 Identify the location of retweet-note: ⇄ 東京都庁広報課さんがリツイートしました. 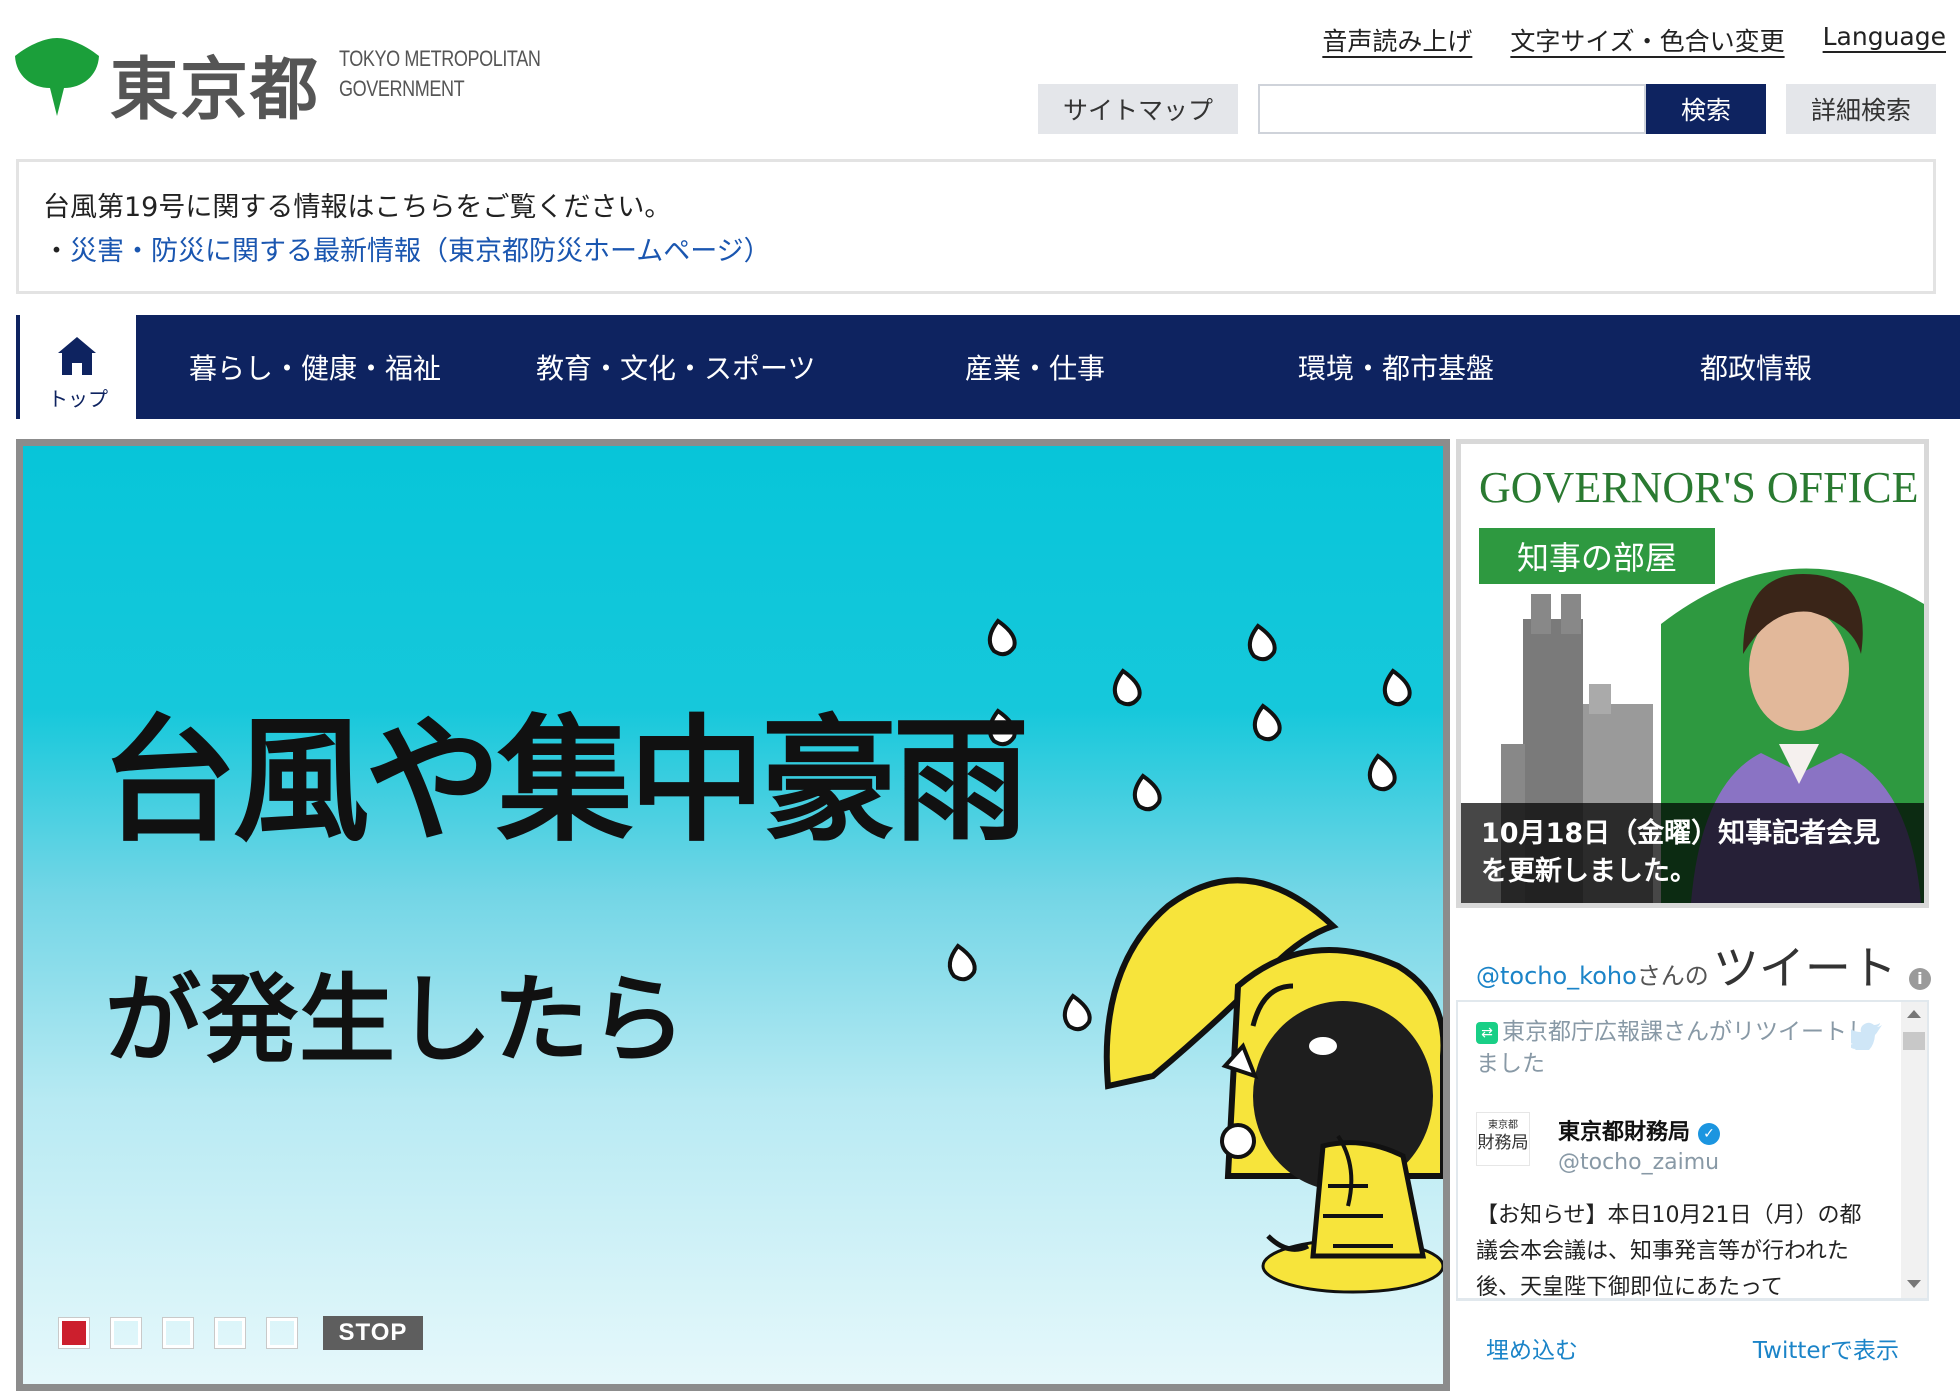
(1673, 1048).